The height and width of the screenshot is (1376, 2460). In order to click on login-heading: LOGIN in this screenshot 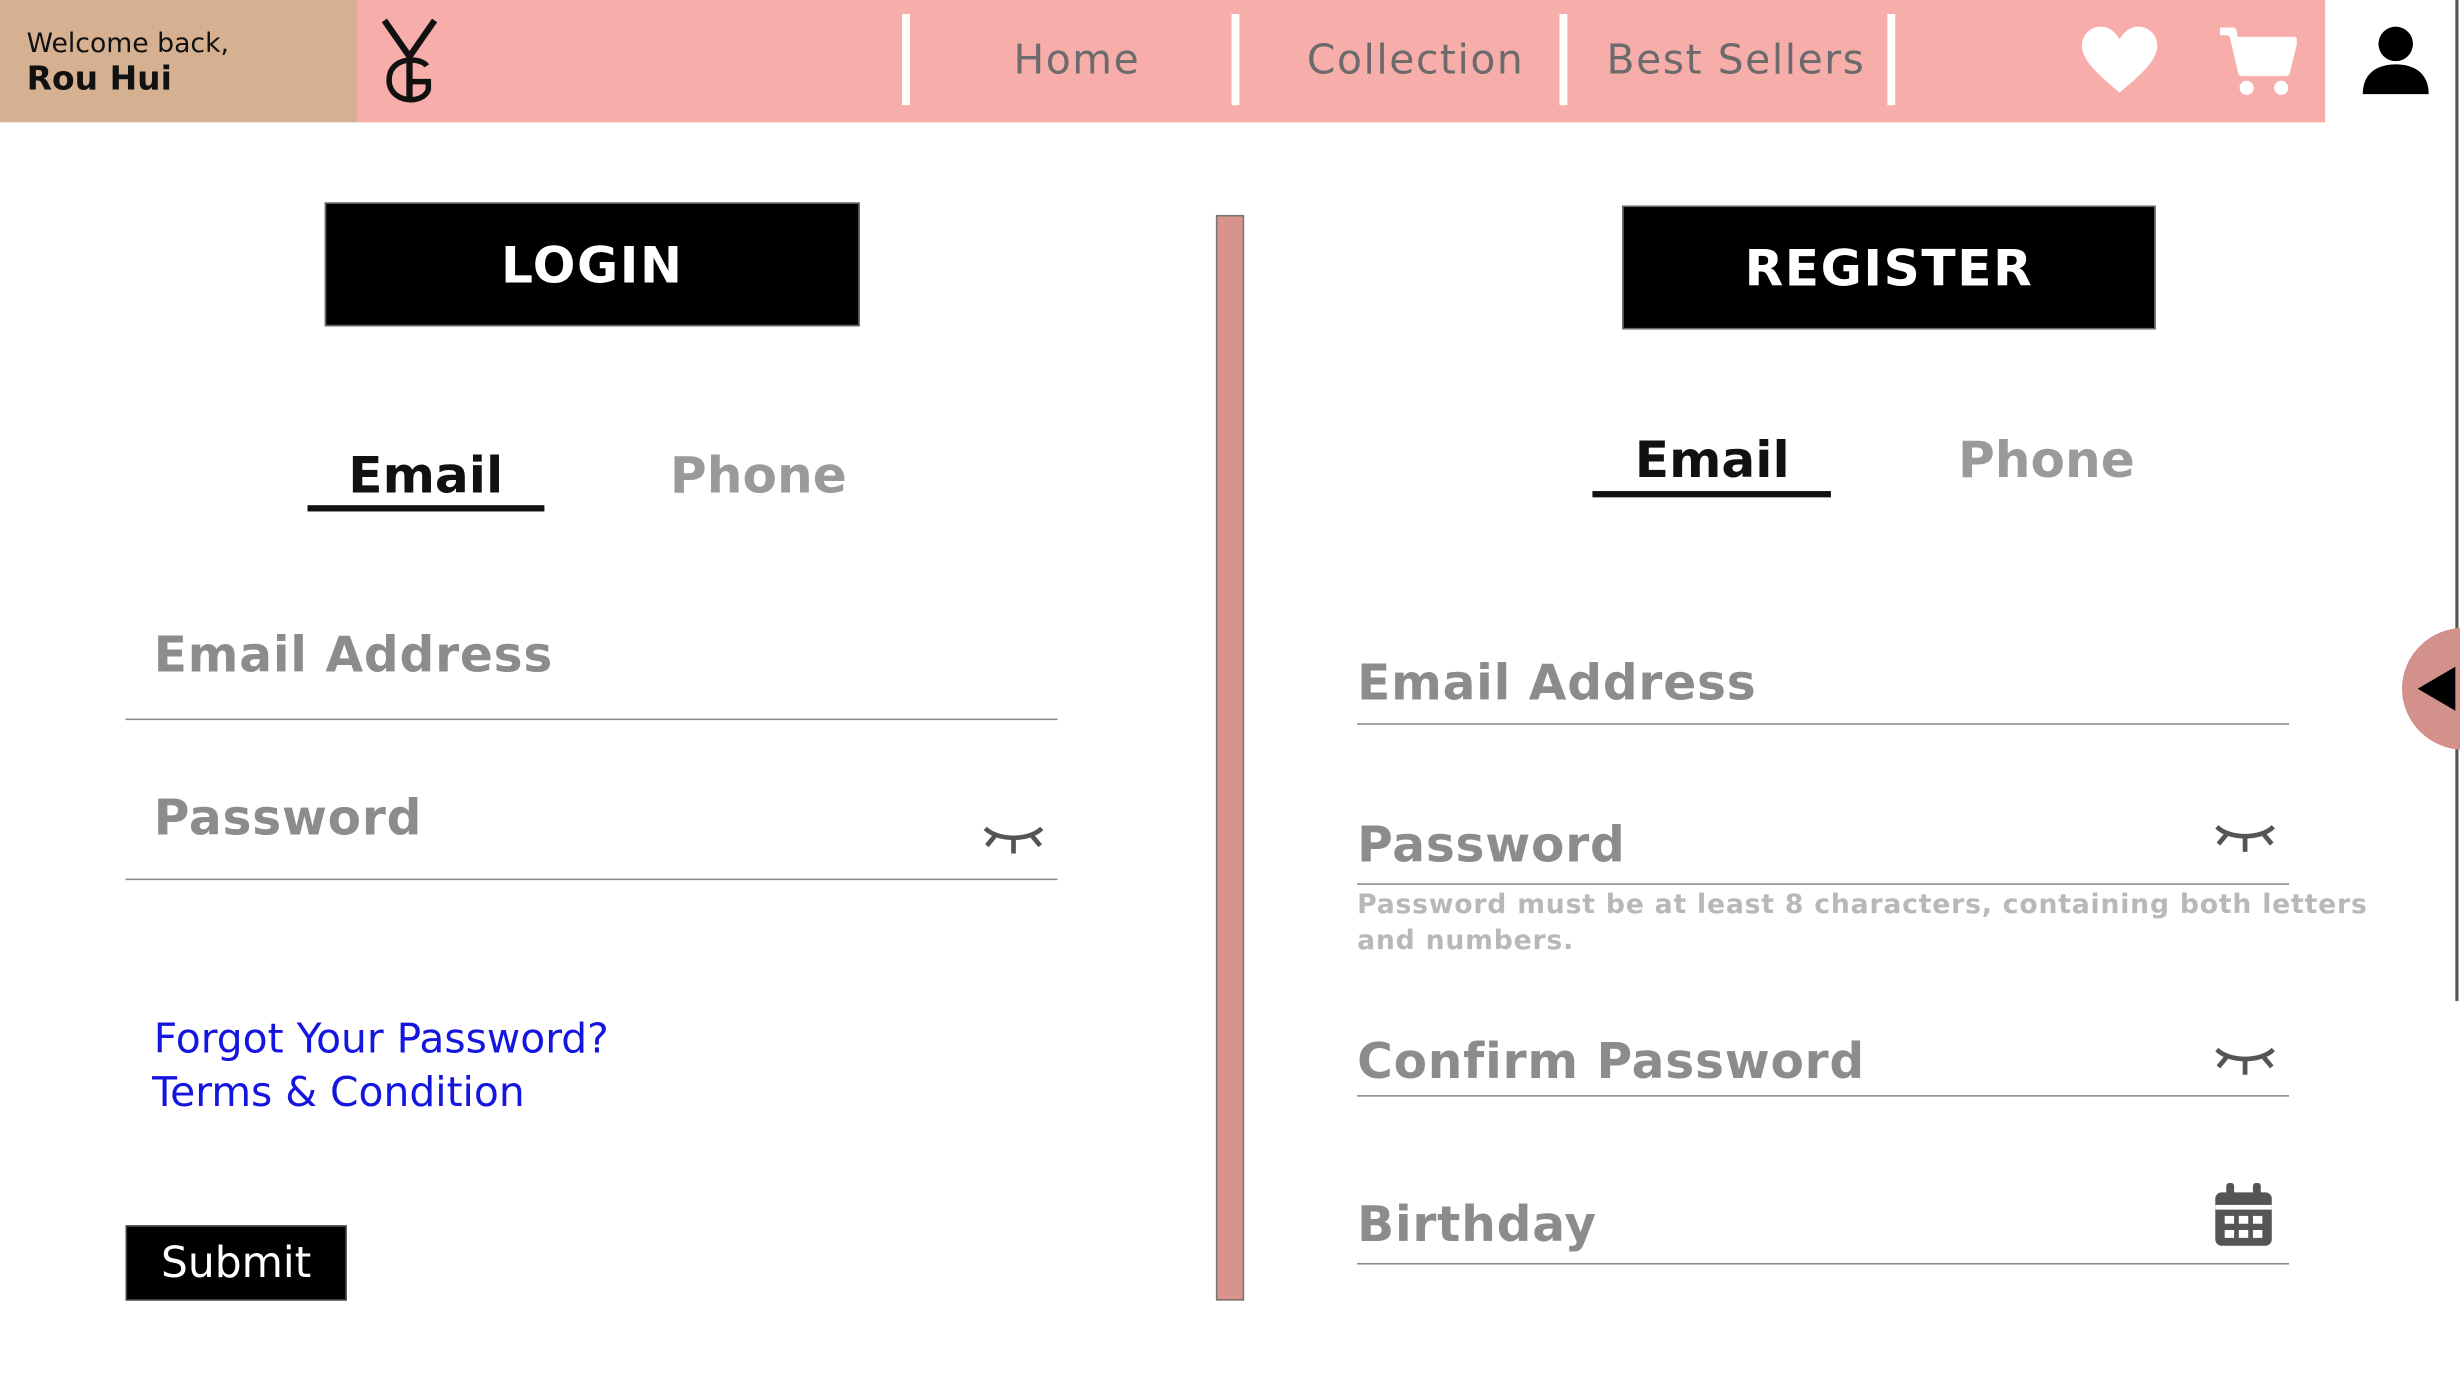, I will do `click(592, 264)`.